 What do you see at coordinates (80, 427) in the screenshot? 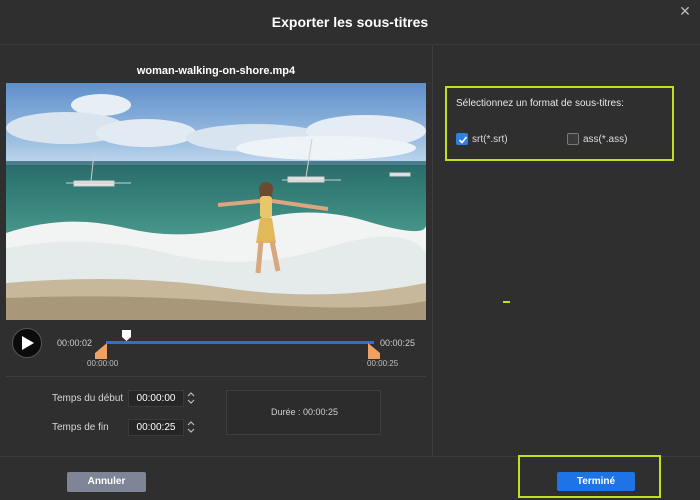
I see `end-time-label: Temps de fin` at bounding box center [80, 427].